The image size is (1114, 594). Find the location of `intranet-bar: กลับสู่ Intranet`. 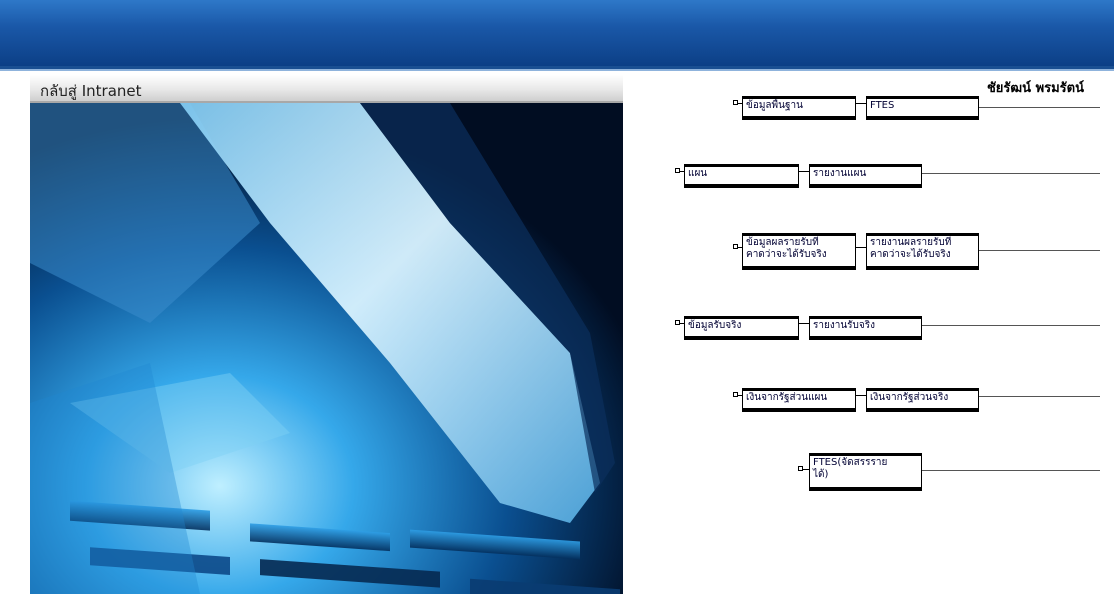

intranet-bar: กลับสู่ Intranet is located at coordinates (326, 89).